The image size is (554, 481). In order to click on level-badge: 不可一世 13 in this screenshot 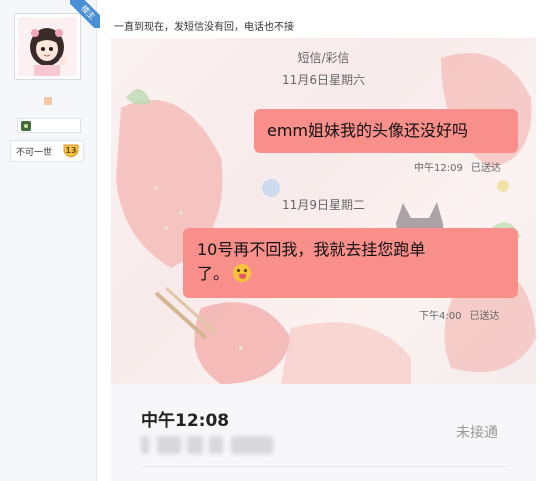, I will do `click(47, 151)`.